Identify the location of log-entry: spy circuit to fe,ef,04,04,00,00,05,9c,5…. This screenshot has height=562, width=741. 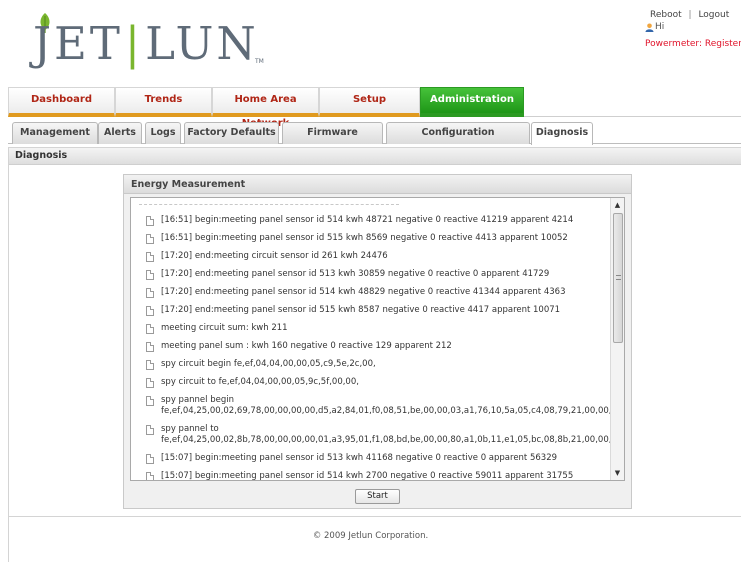
(371, 382).